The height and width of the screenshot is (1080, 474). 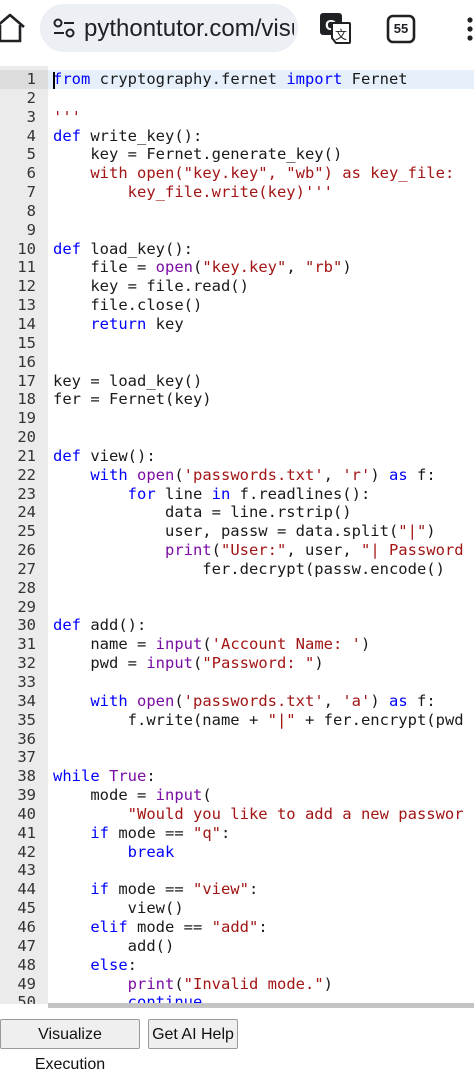 I want to click on code-line: 2, so click(x=232, y=98).